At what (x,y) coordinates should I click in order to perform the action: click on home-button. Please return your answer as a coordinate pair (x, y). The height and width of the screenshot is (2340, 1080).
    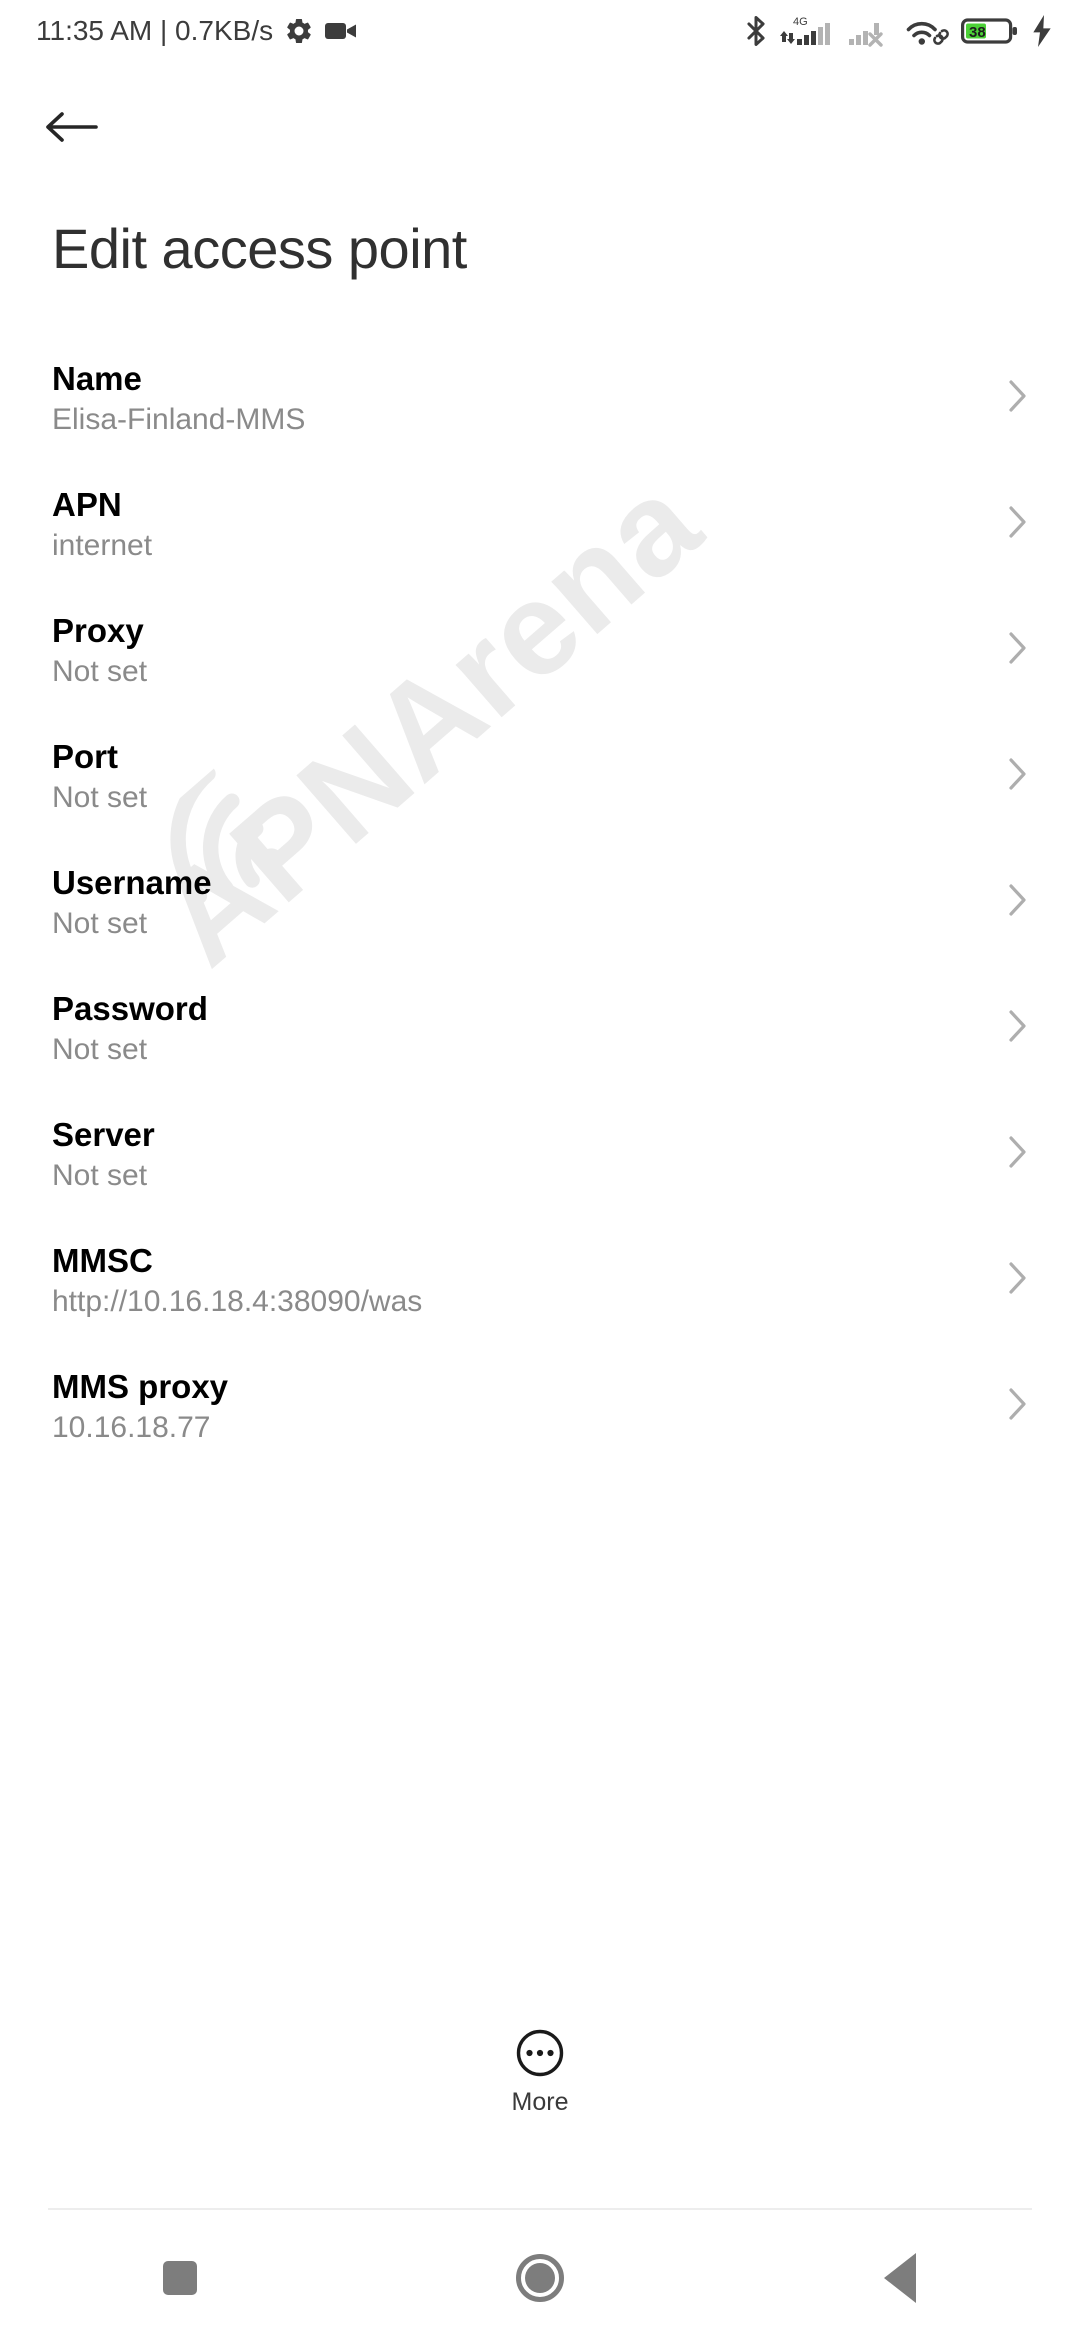
    Looking at the image, I should click on (540, 2278).